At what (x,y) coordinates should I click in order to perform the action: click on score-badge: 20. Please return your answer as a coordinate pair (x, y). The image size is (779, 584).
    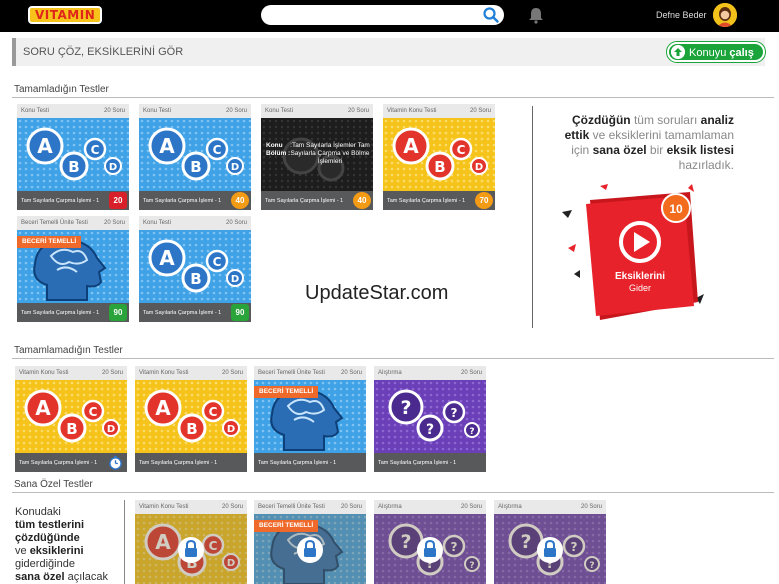
    Looking at the image, I should click on (118, 200).